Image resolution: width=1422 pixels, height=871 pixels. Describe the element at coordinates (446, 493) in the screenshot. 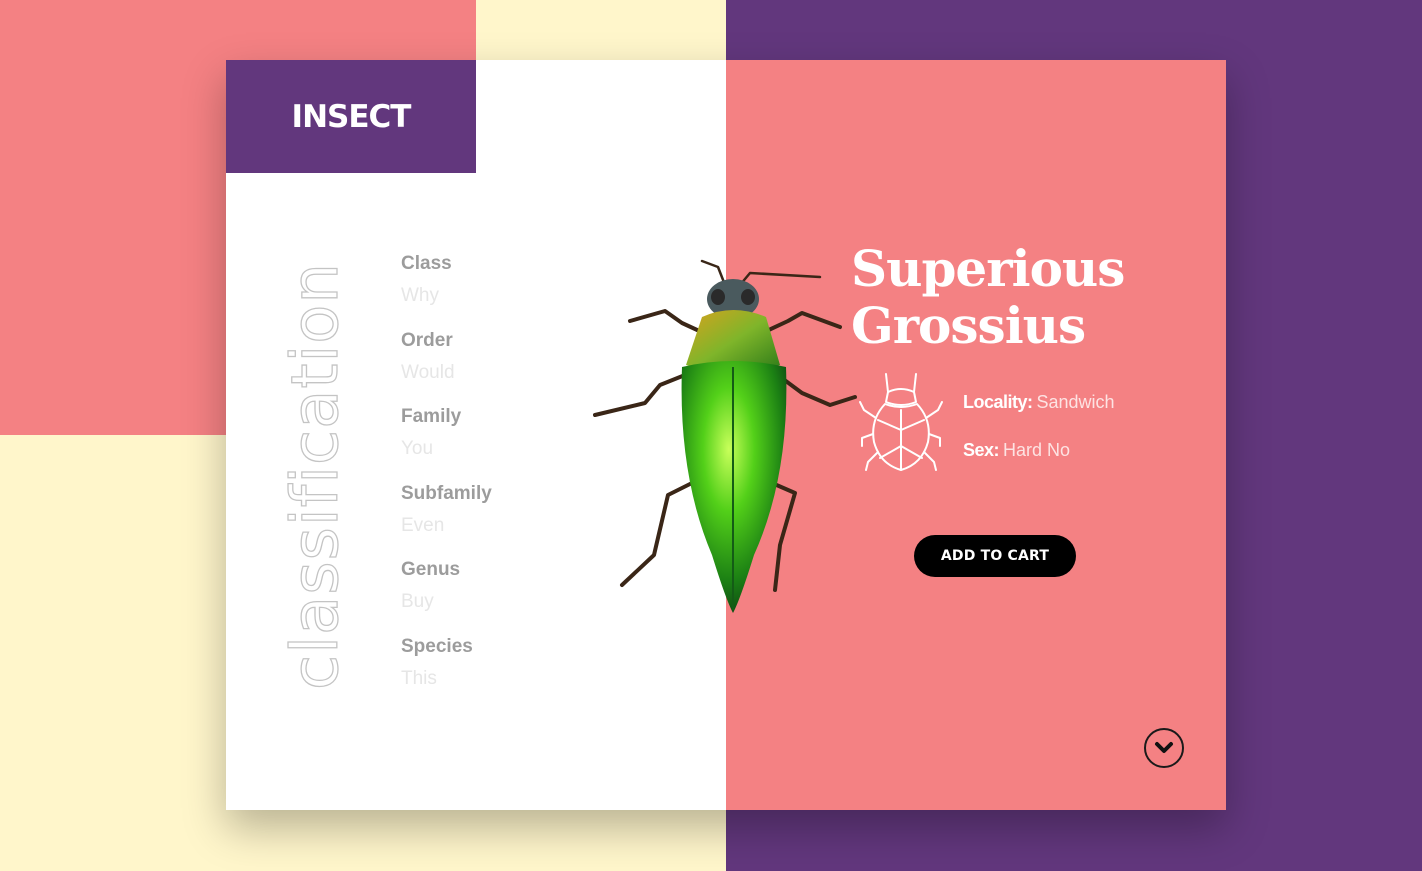

I see `subfamily-label: Subfamily` at that location.